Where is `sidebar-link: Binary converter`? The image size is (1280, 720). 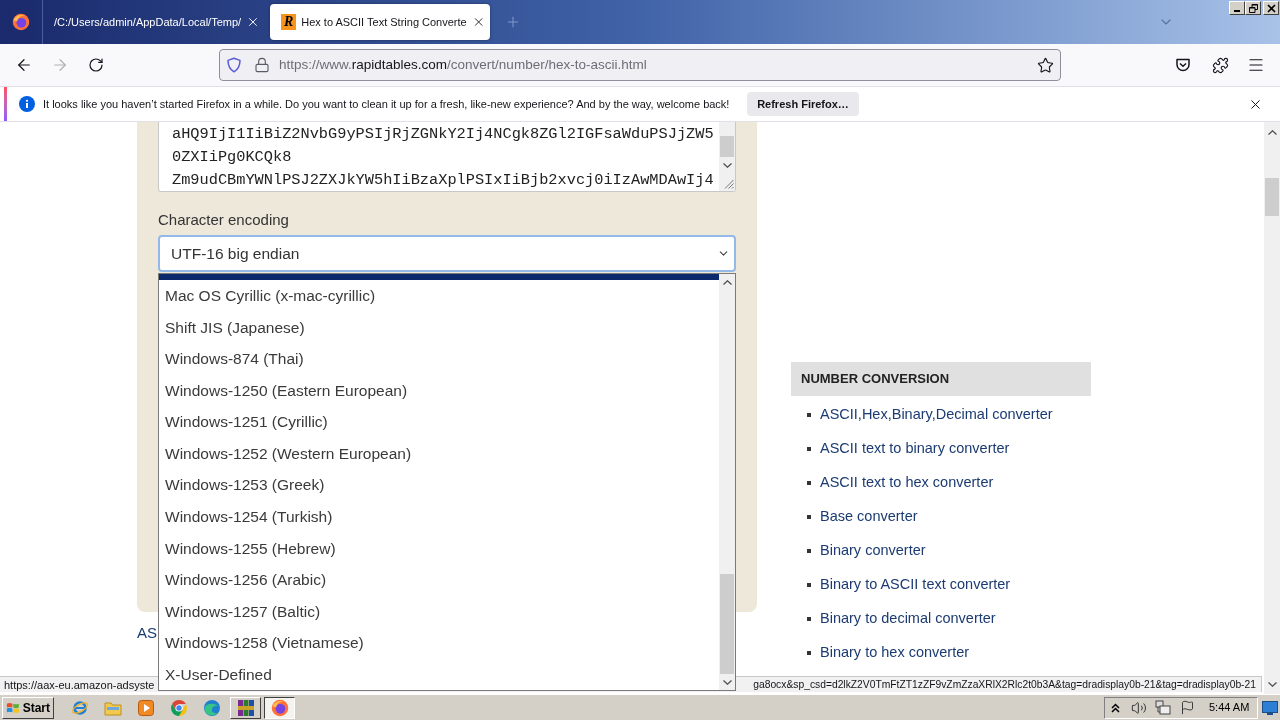 sidebar-link: Binary converter is located at coordinates (873, 551).